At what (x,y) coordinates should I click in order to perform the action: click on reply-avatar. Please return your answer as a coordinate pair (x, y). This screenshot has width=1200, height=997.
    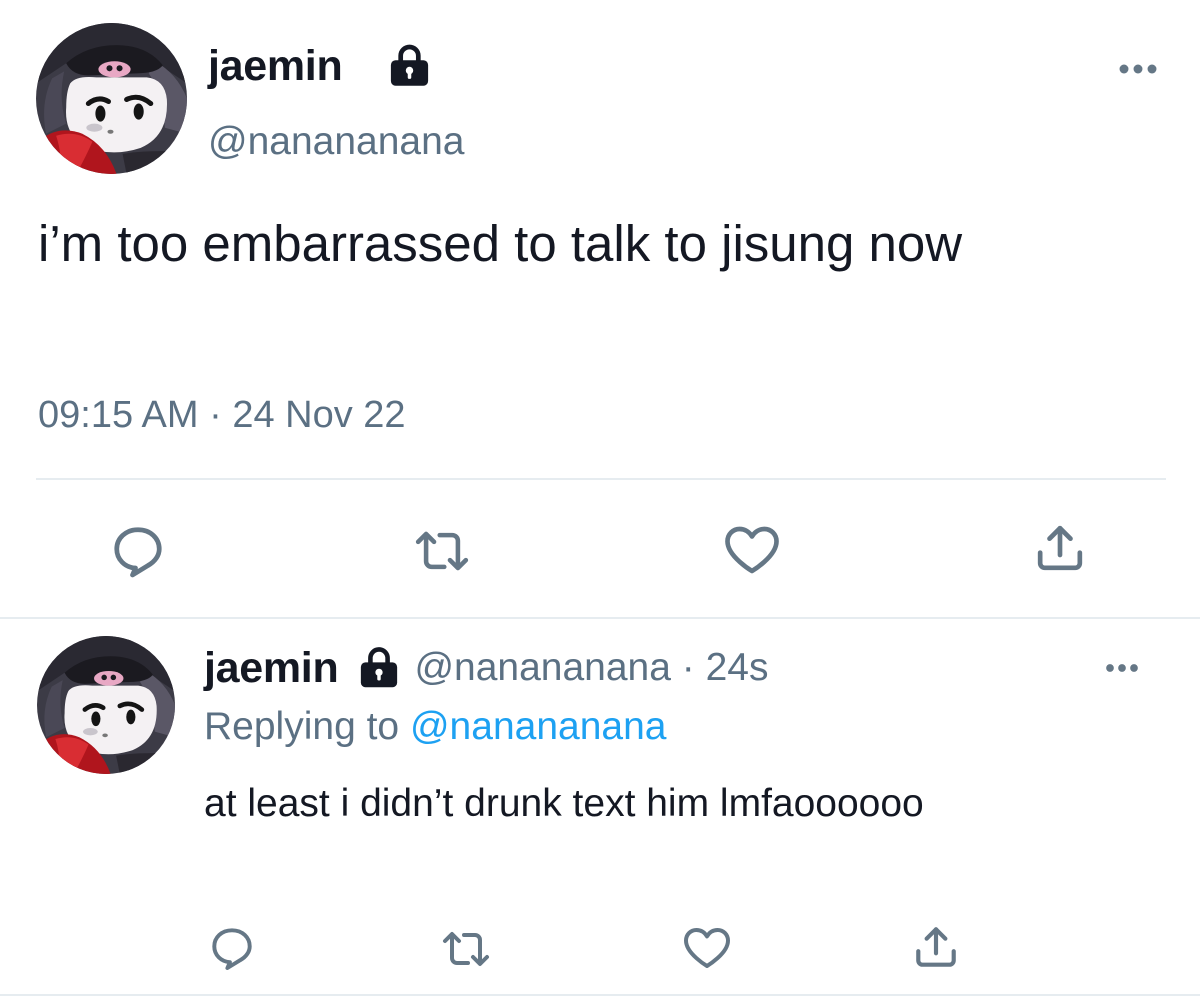
    Looking at the image, I should click on (106, 705).